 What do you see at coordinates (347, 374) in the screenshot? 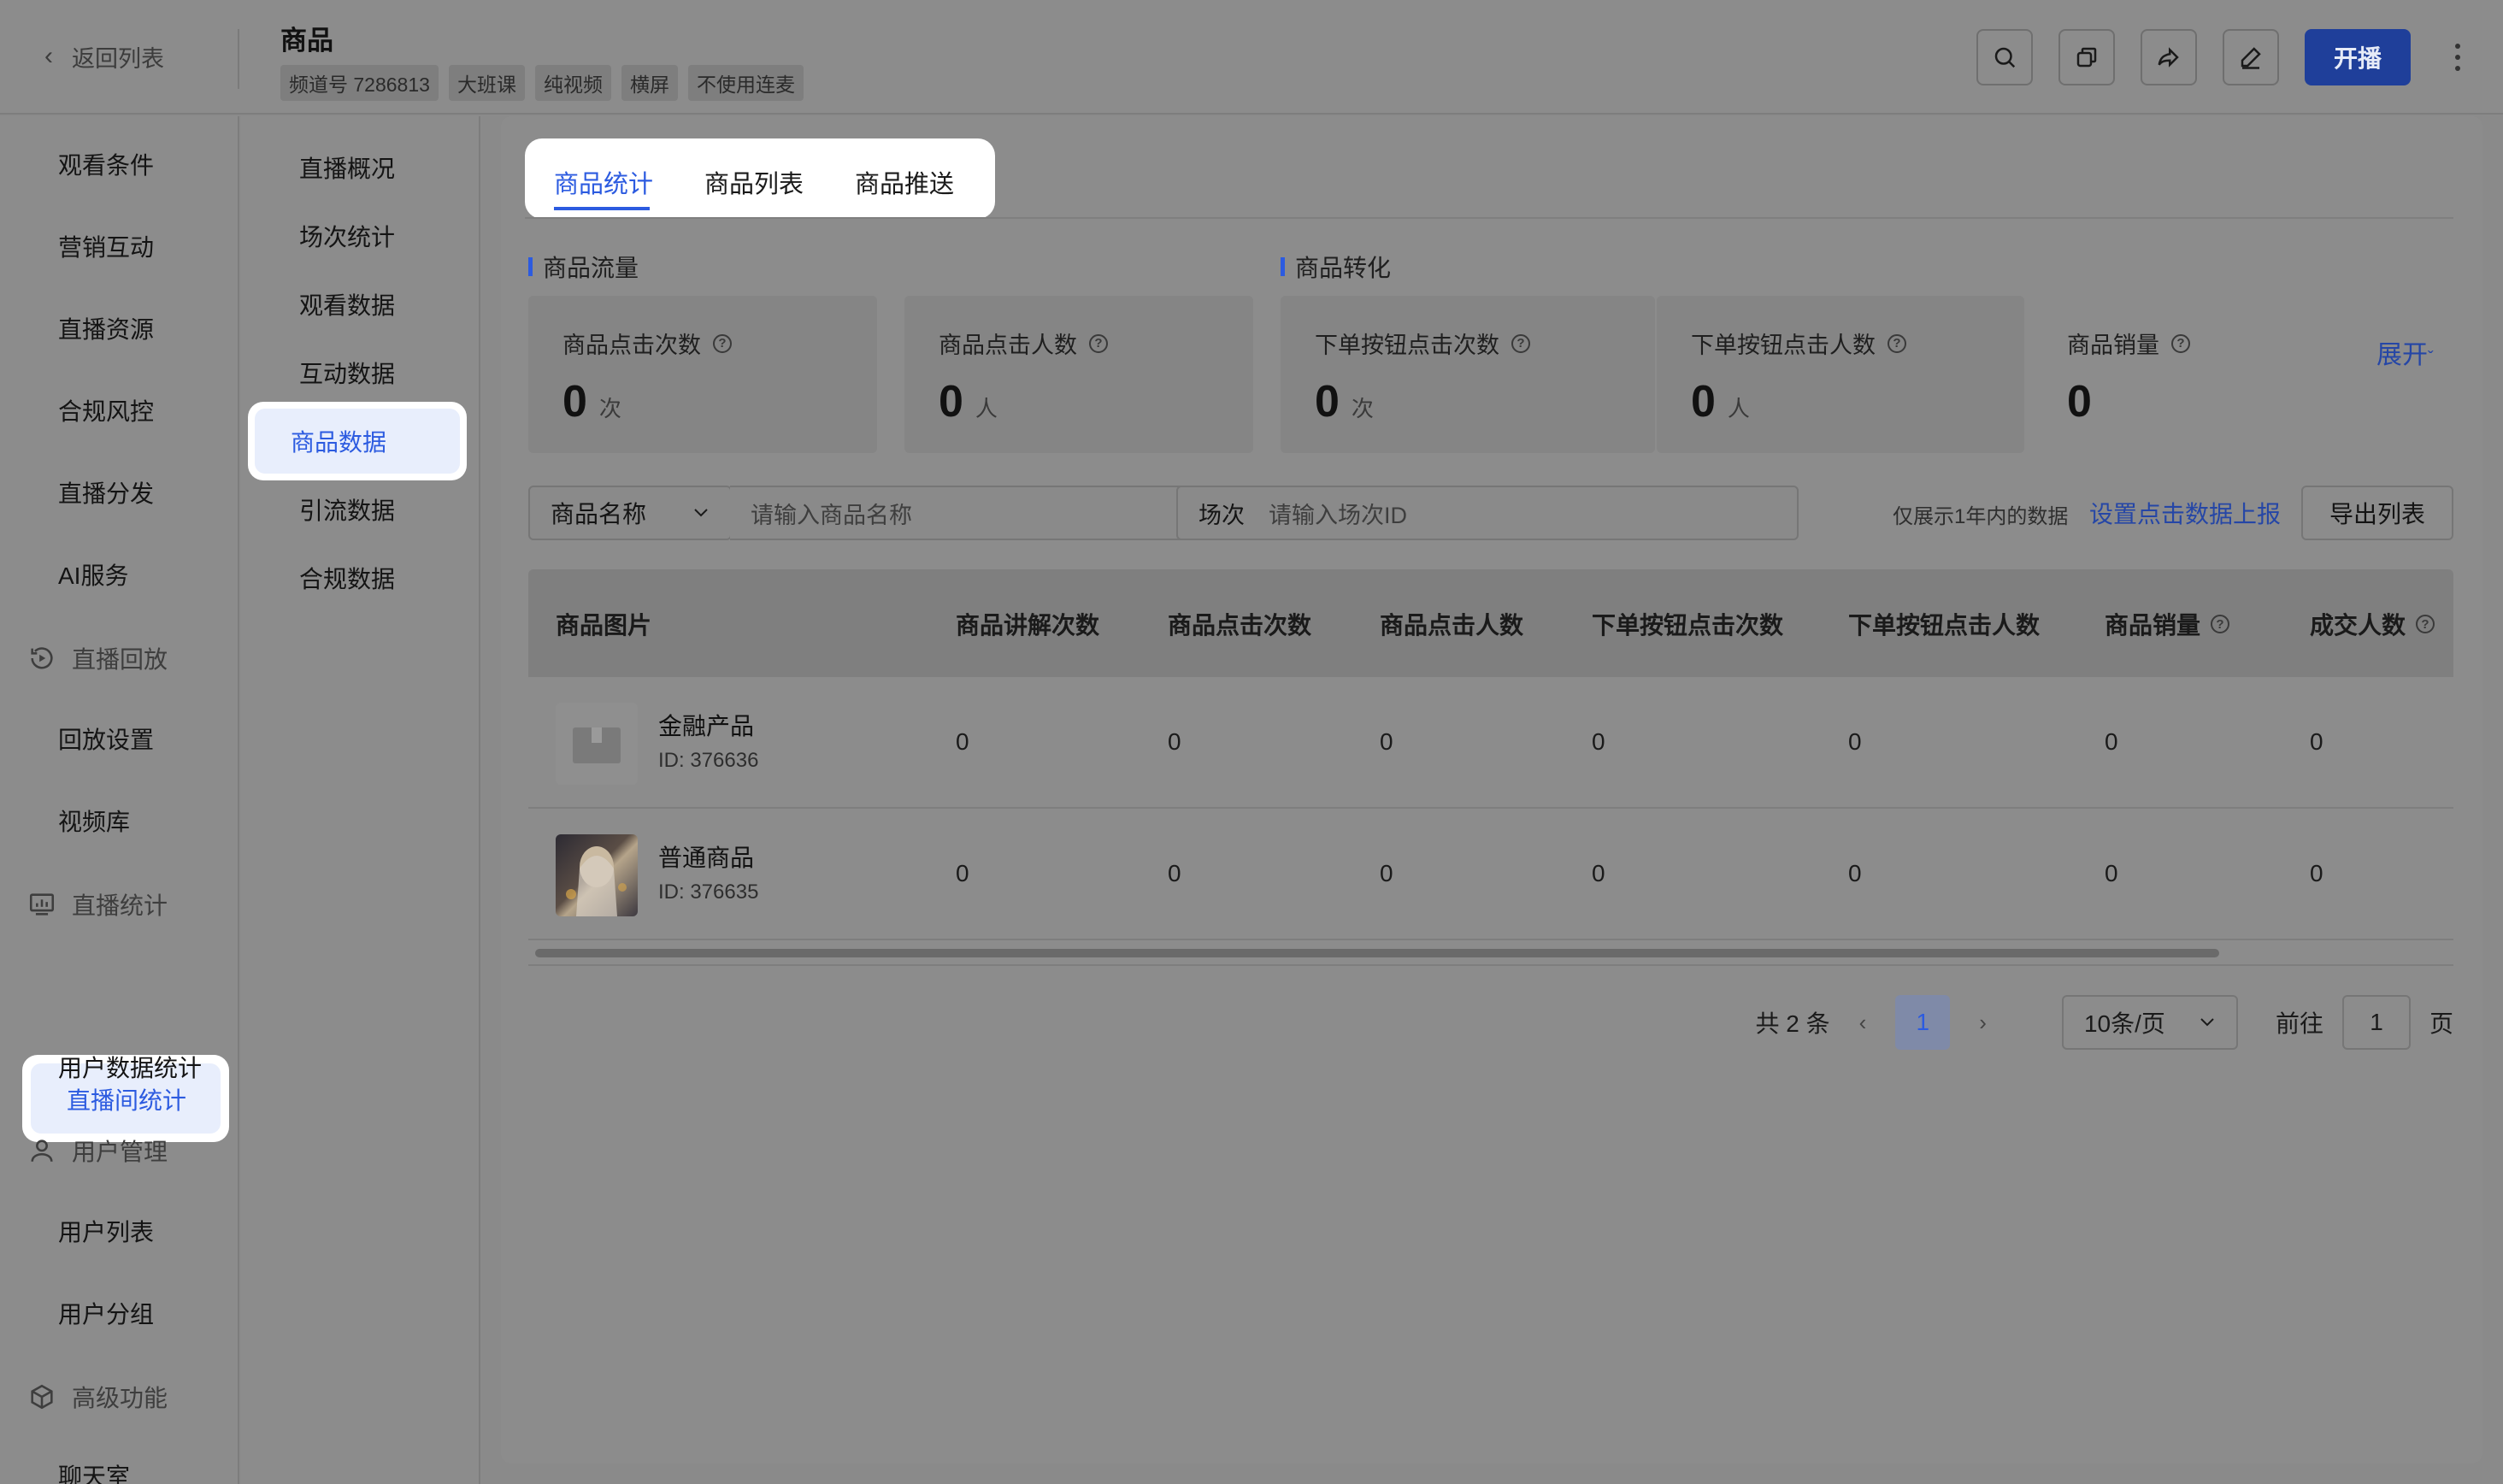
I see `subnav-item-interaction-data: 互动数据` at bounding box center [347, 374].